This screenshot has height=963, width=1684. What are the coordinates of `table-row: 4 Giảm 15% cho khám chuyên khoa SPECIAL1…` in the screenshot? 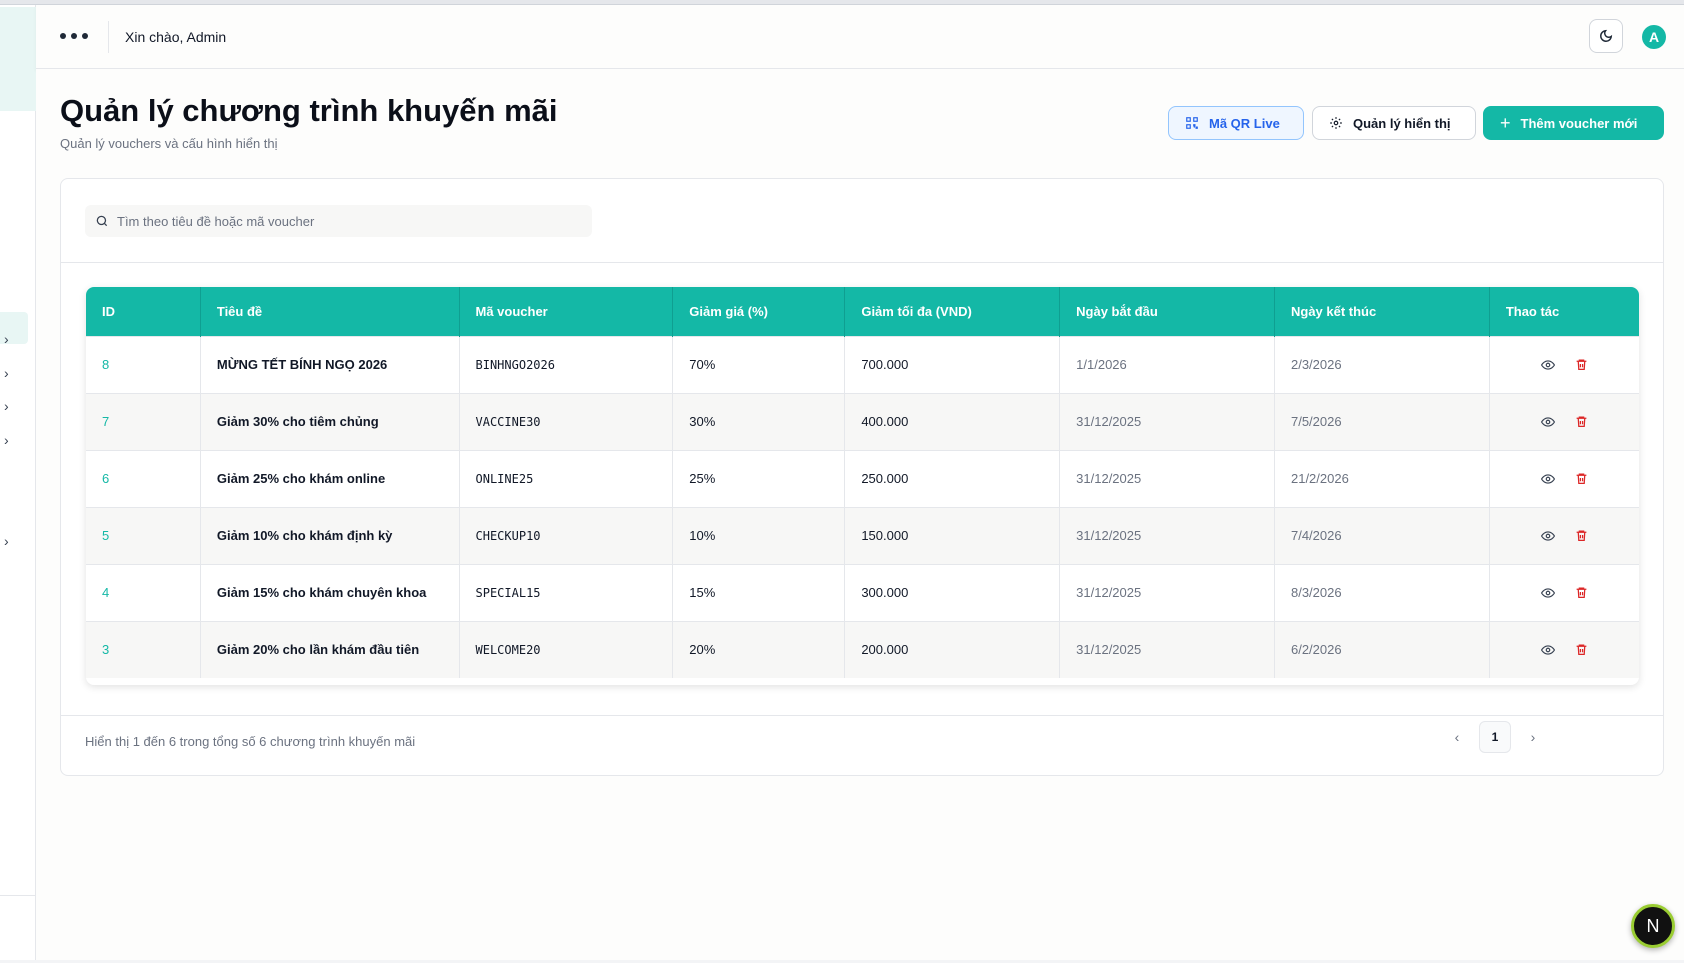 It's located at (862, 592).